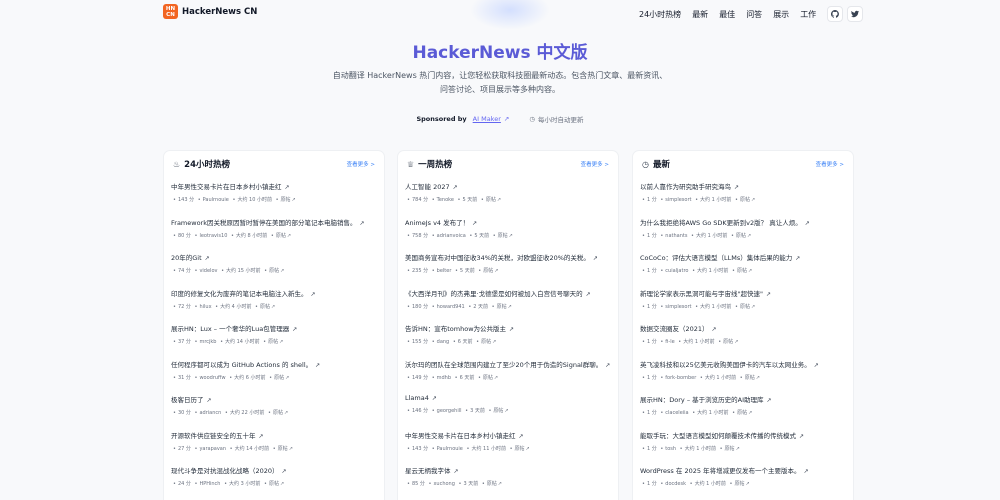  What do you see at coordinates (660, 14) in the screenshot?
I see `nav-24h-hot: 24小时热榜` at bounding box center [660, 14].